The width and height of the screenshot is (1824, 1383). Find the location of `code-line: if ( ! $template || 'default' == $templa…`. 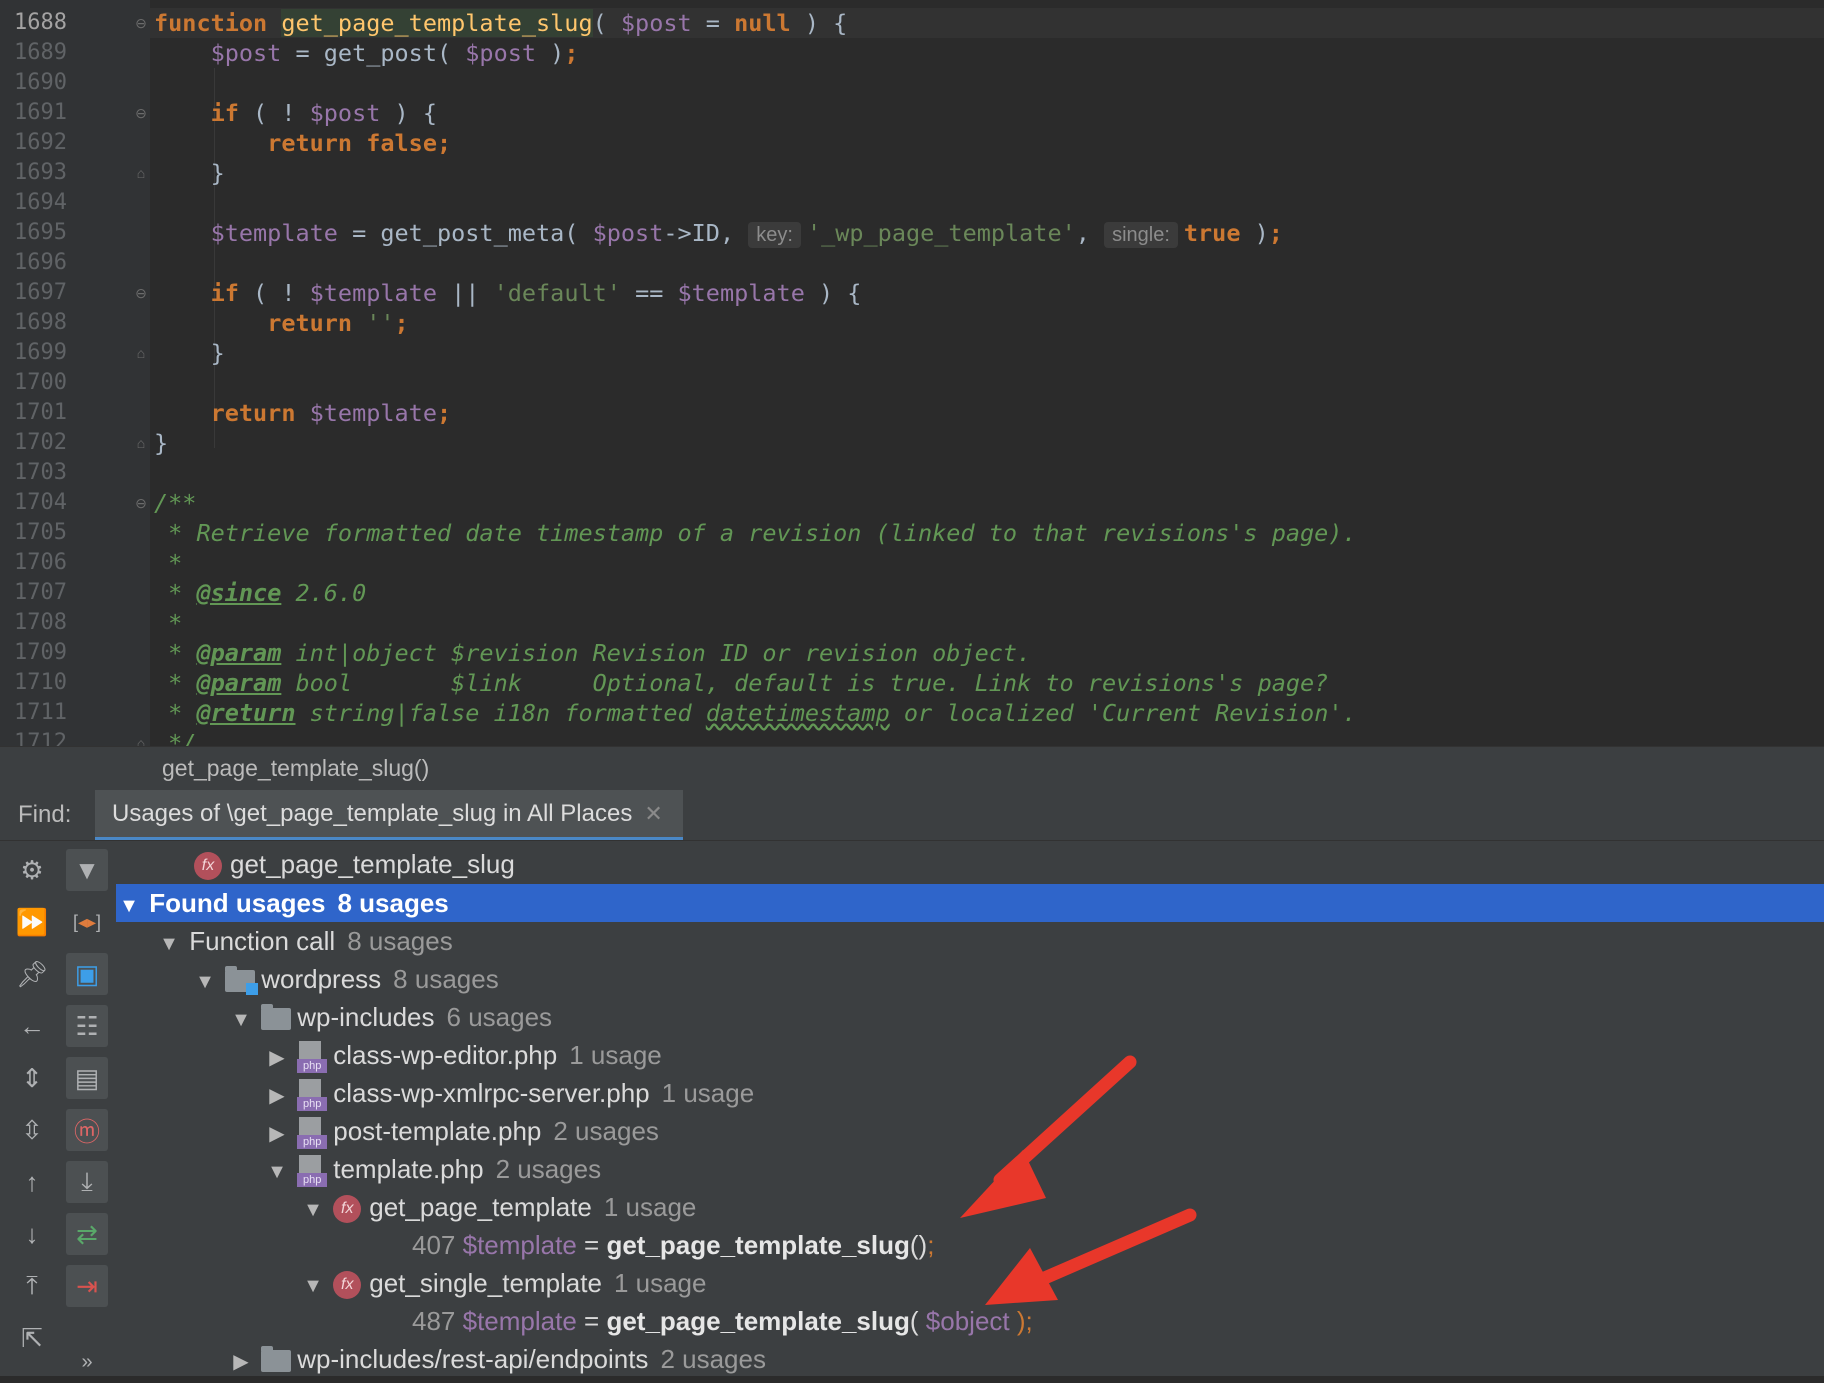

code-line: if ( ! $template || 'default' == $templa… is located at coordinates (536, 293).